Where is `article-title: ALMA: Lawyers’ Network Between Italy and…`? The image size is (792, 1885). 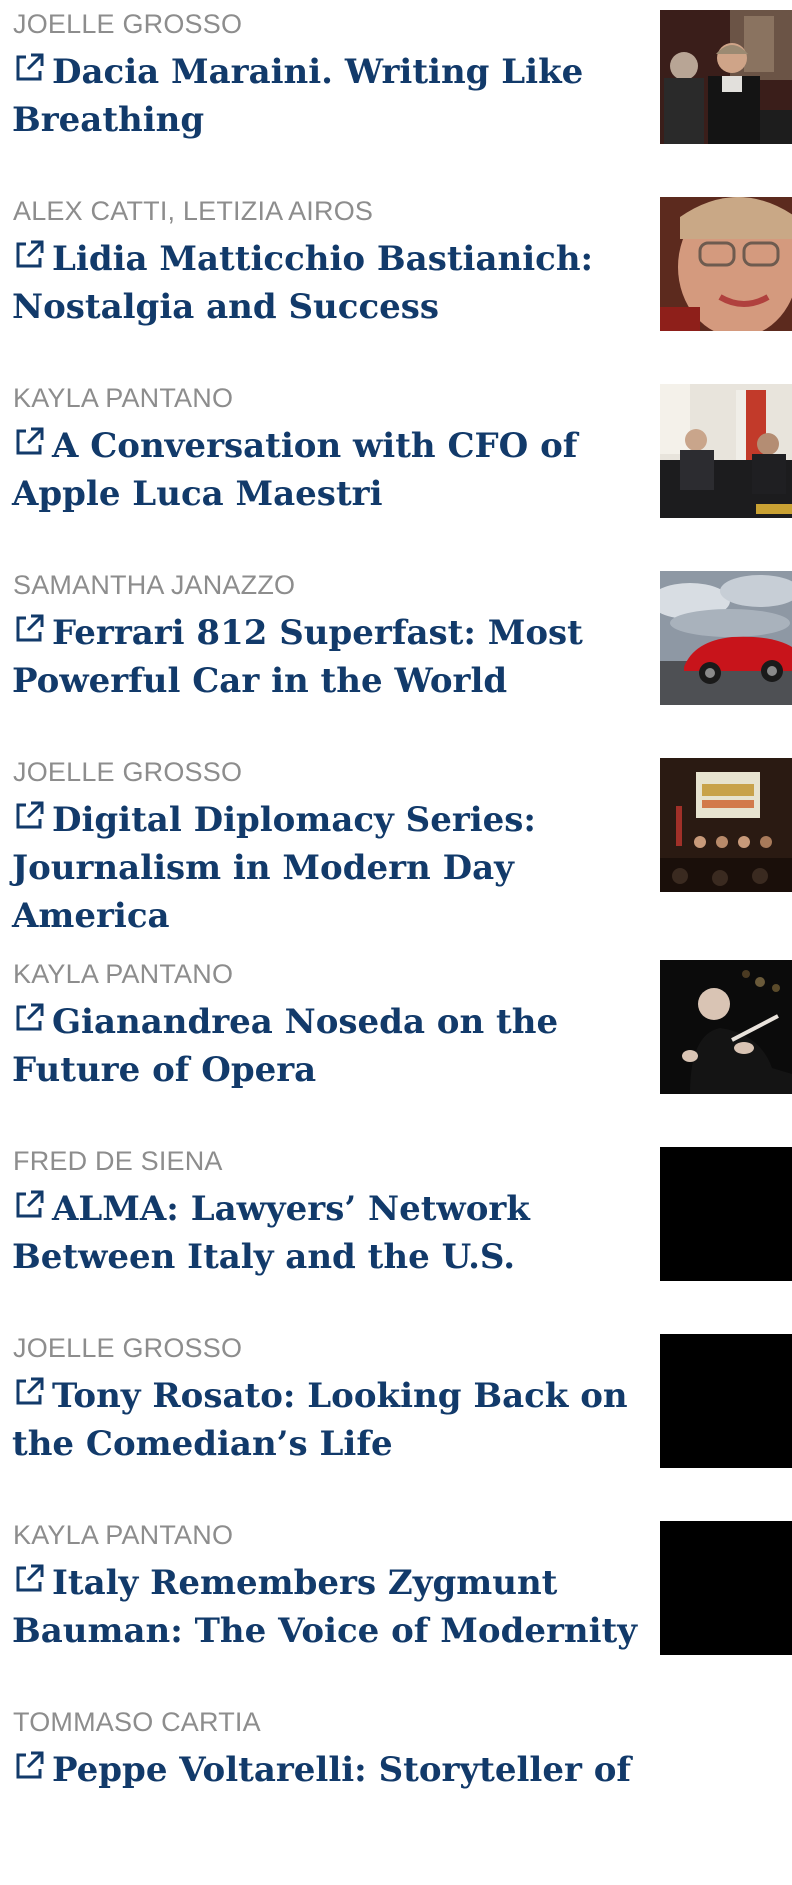 article-title: ALMA: Lawyers’ Network Between Italy and… is located at coordinates (271, 1233).